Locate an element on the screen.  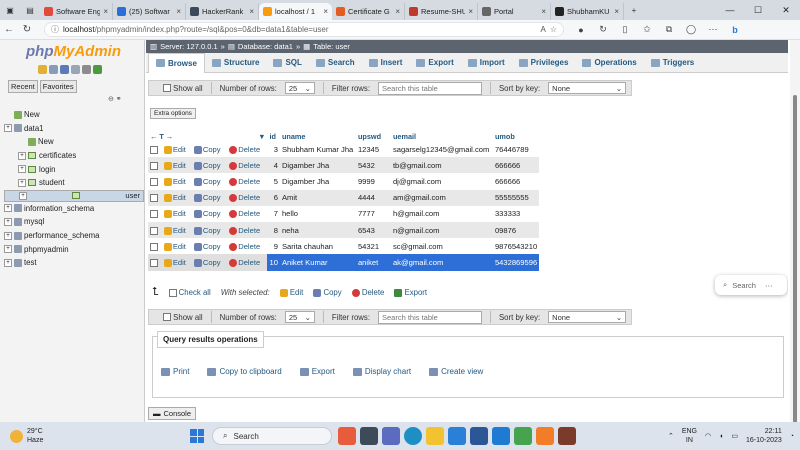
cell-upswd: 7777 is located at coordinates (373, 213).